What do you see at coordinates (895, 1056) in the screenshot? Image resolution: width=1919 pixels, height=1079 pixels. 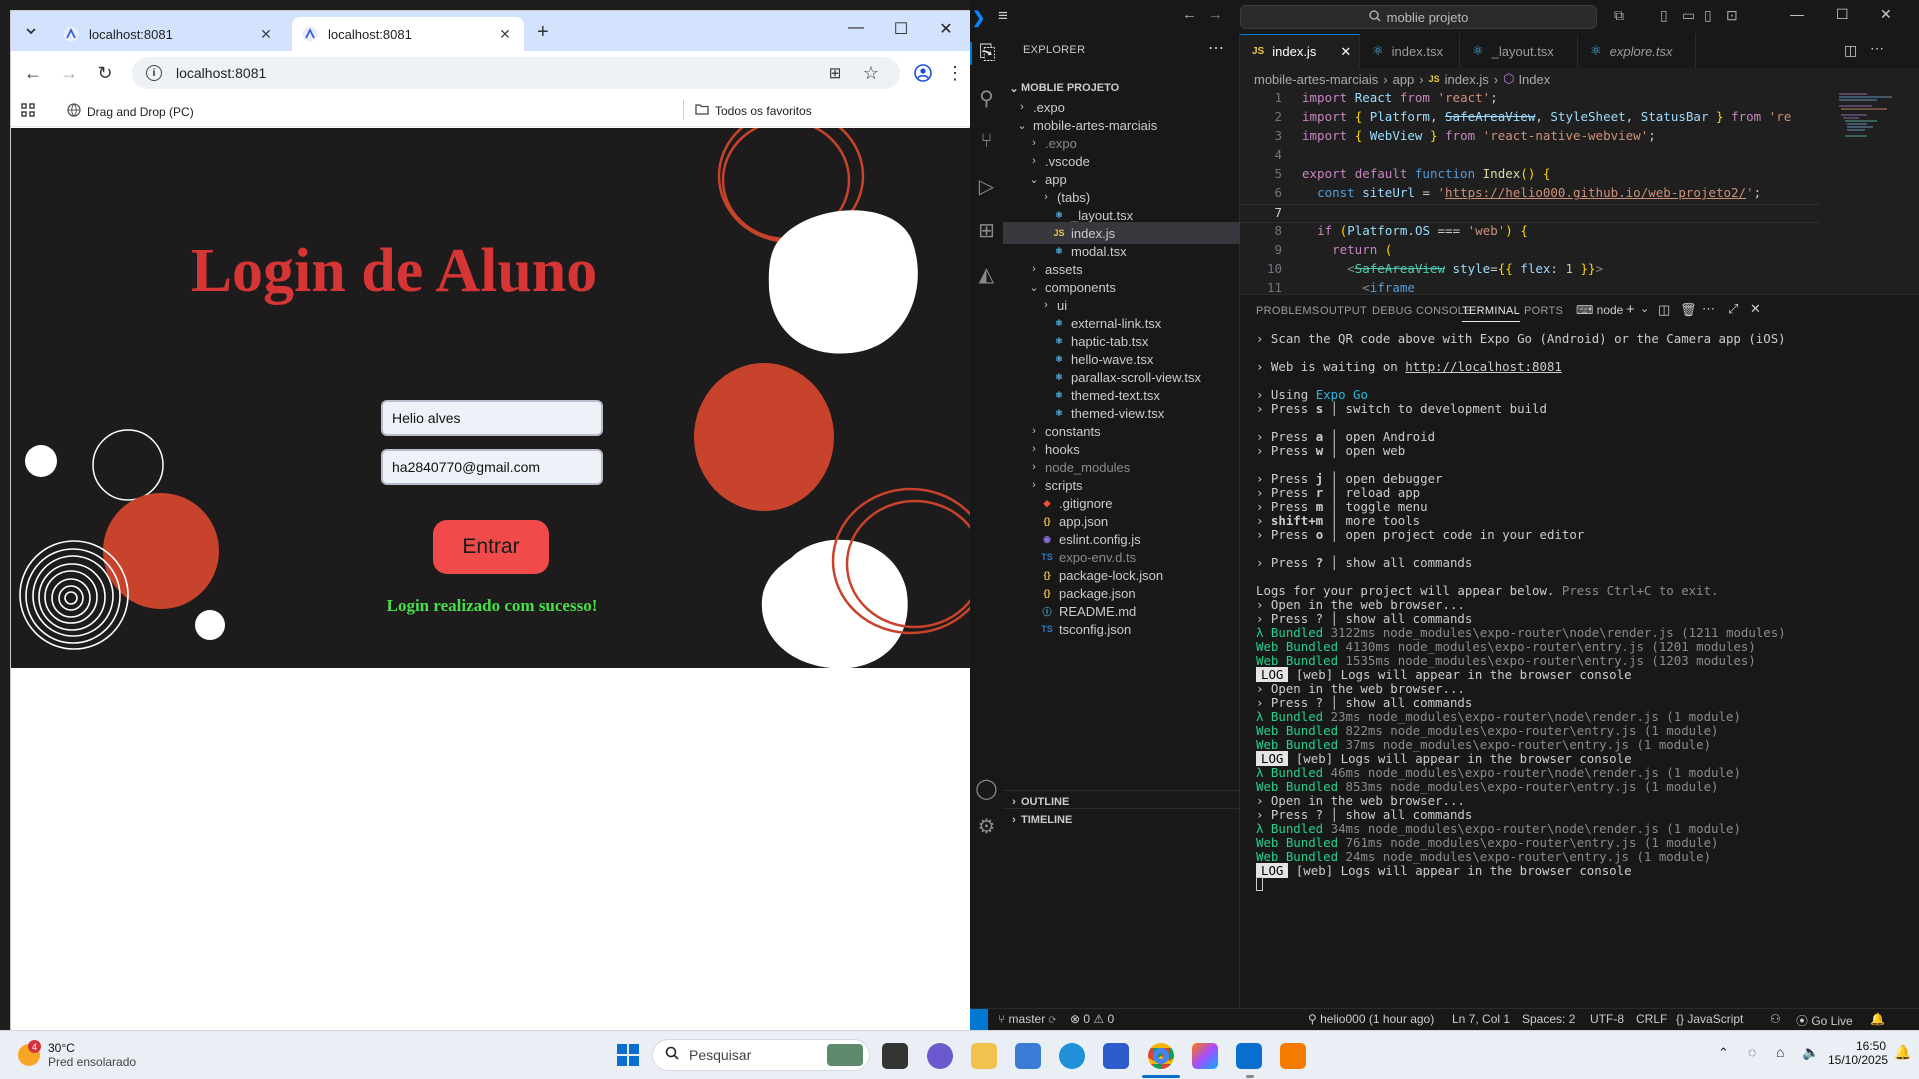 I see `task-view-icon` at bounding box center [895, 1056].